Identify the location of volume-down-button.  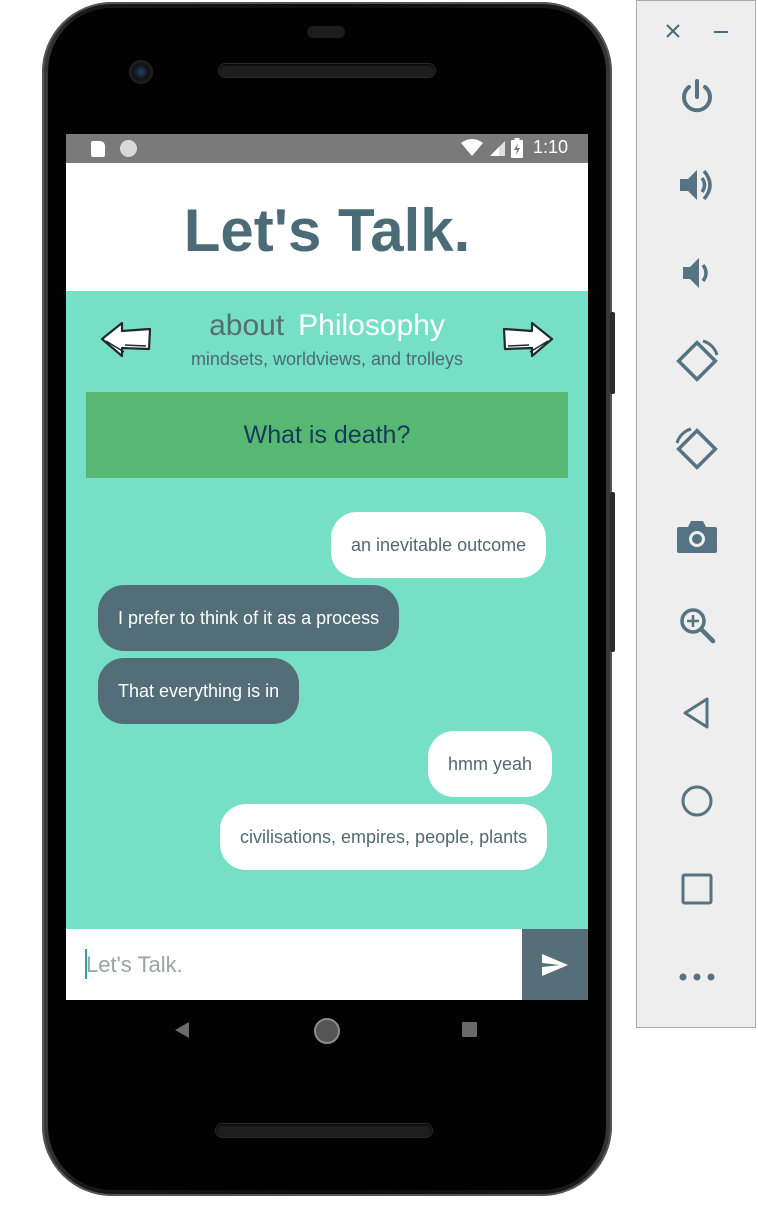
(697, 273).